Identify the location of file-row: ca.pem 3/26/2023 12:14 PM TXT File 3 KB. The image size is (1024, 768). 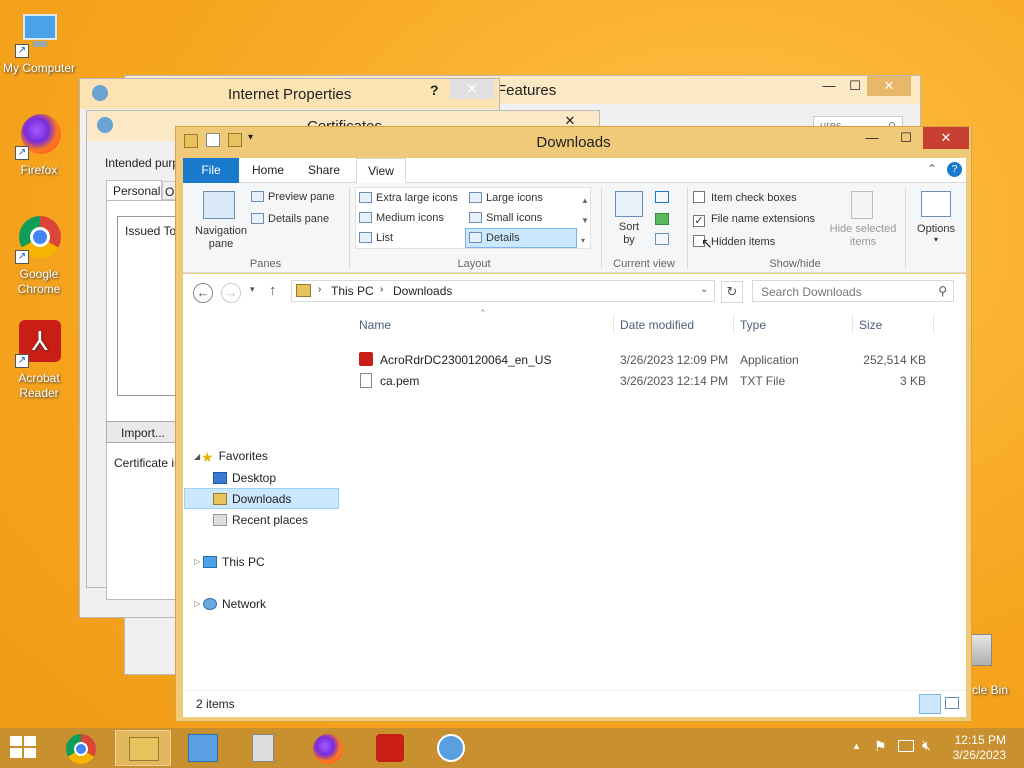
(651, 381).